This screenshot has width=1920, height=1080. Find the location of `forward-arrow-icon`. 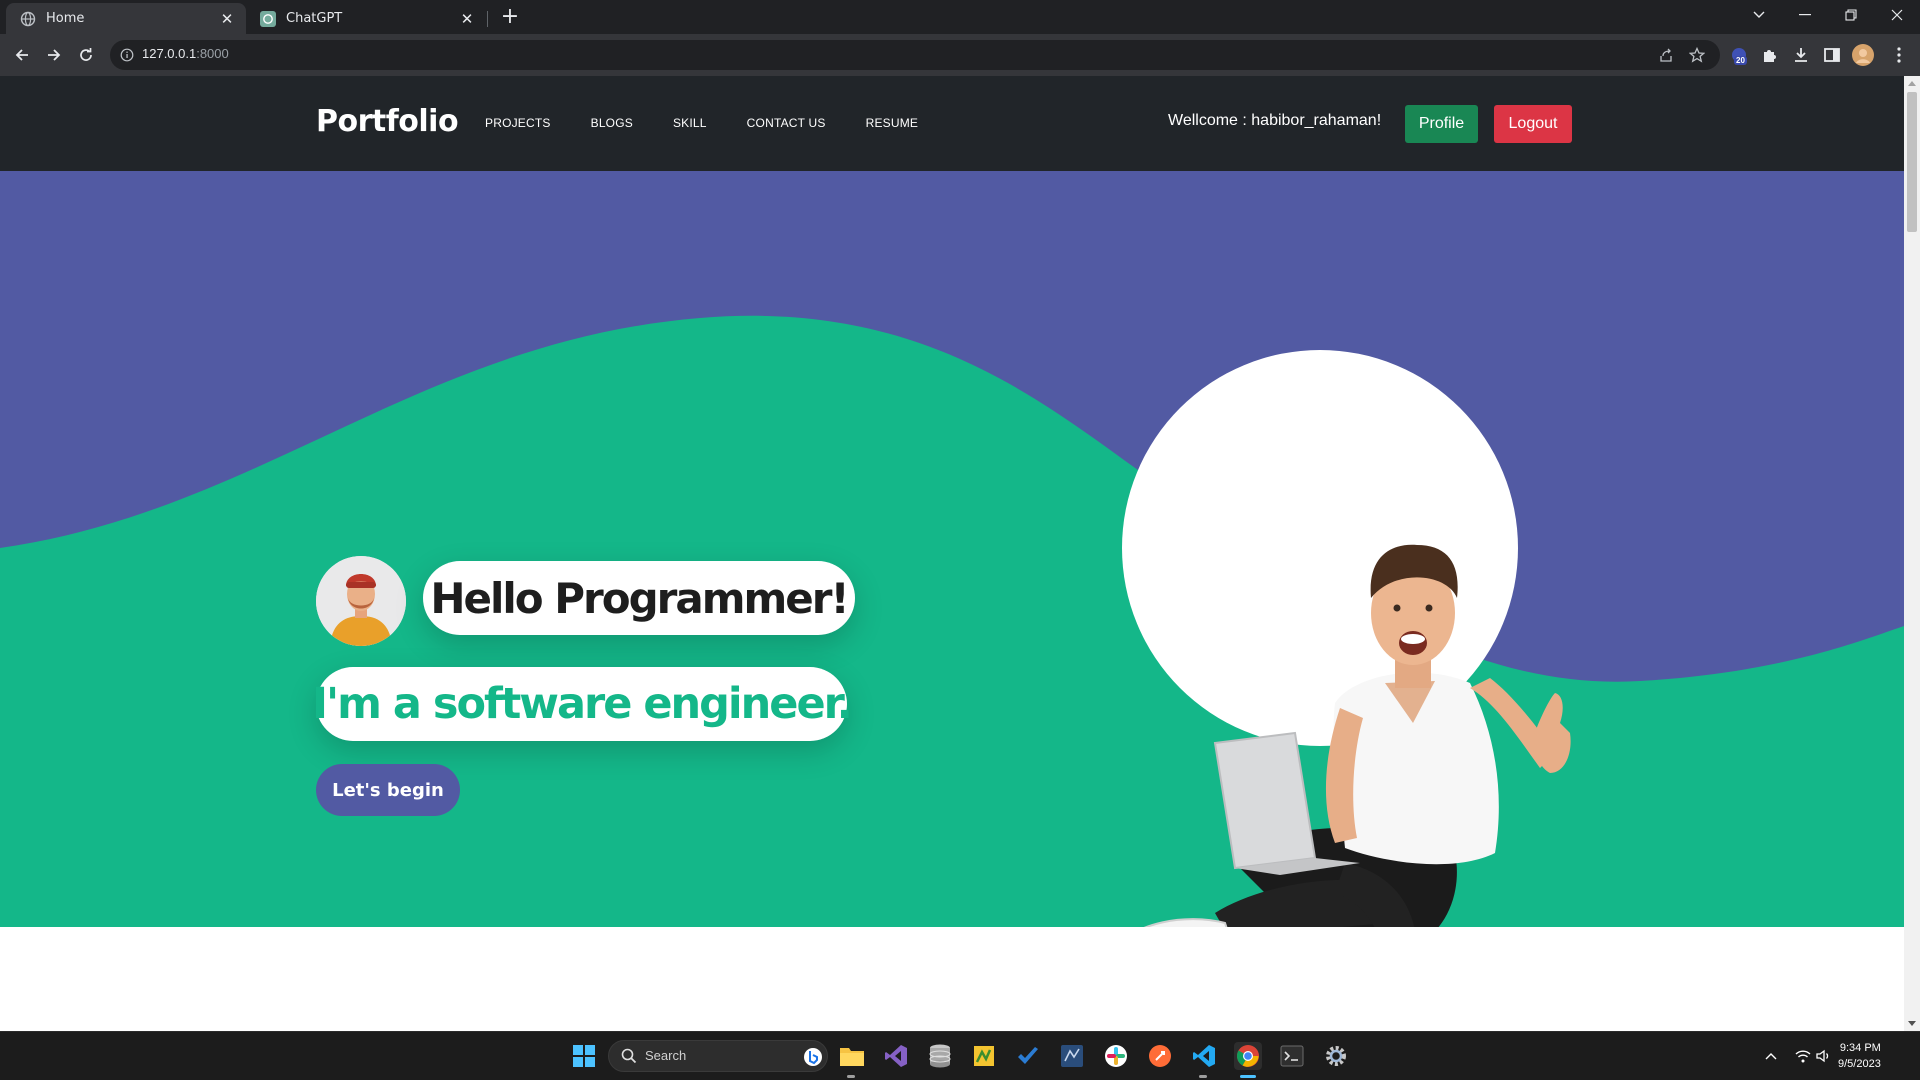

forward-arrow-icon is located at coordinates (54, 55).